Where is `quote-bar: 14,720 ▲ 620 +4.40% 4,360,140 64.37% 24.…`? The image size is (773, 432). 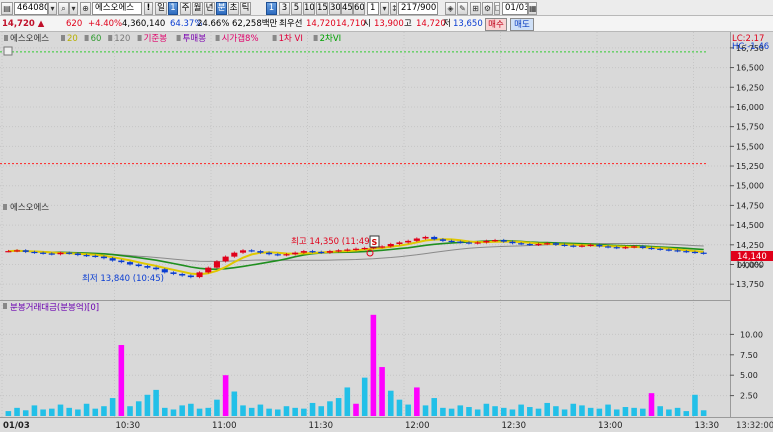
quote-bar: 14,720 ▲ 620 +4.40% 4,360,140 64.37% 24.… is located at coordinates (386, 24).